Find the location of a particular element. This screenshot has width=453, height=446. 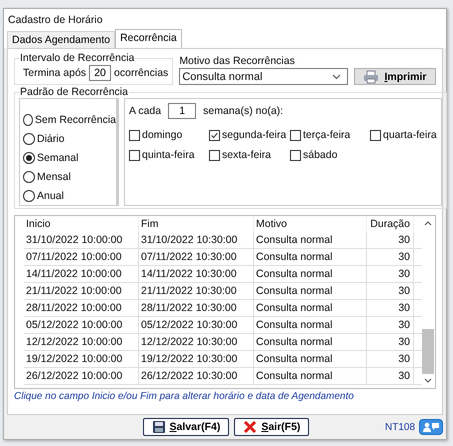

table-cell: 19/12/2022 10:00:00 is located at coordinates (81, 359).